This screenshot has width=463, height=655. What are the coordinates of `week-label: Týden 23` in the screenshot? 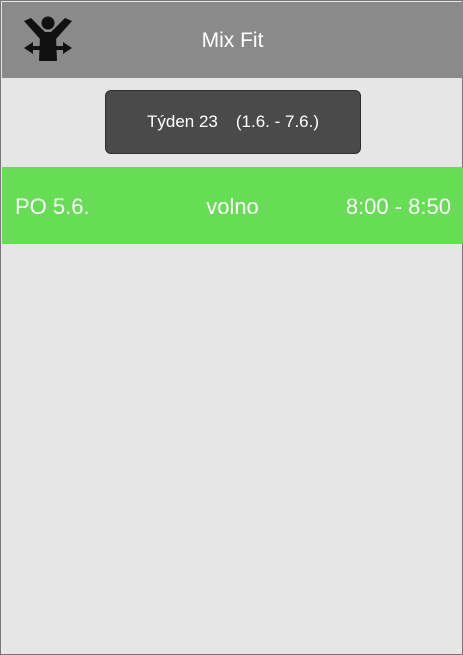 It's located at (182, 121).